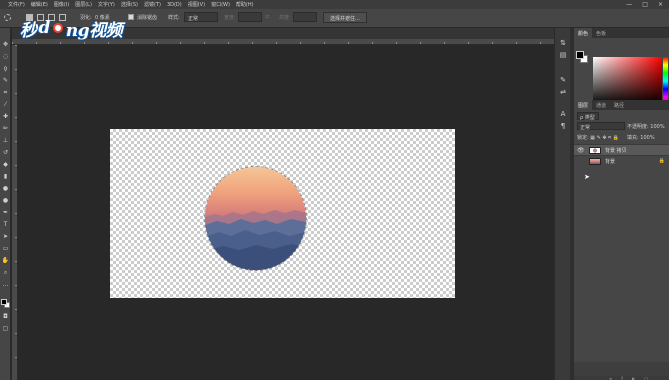  What do you see at coordinates (588, 116) in the screenshot?
I see `layer-filter-select: ρ 类型` at bounding box center [588, 116].